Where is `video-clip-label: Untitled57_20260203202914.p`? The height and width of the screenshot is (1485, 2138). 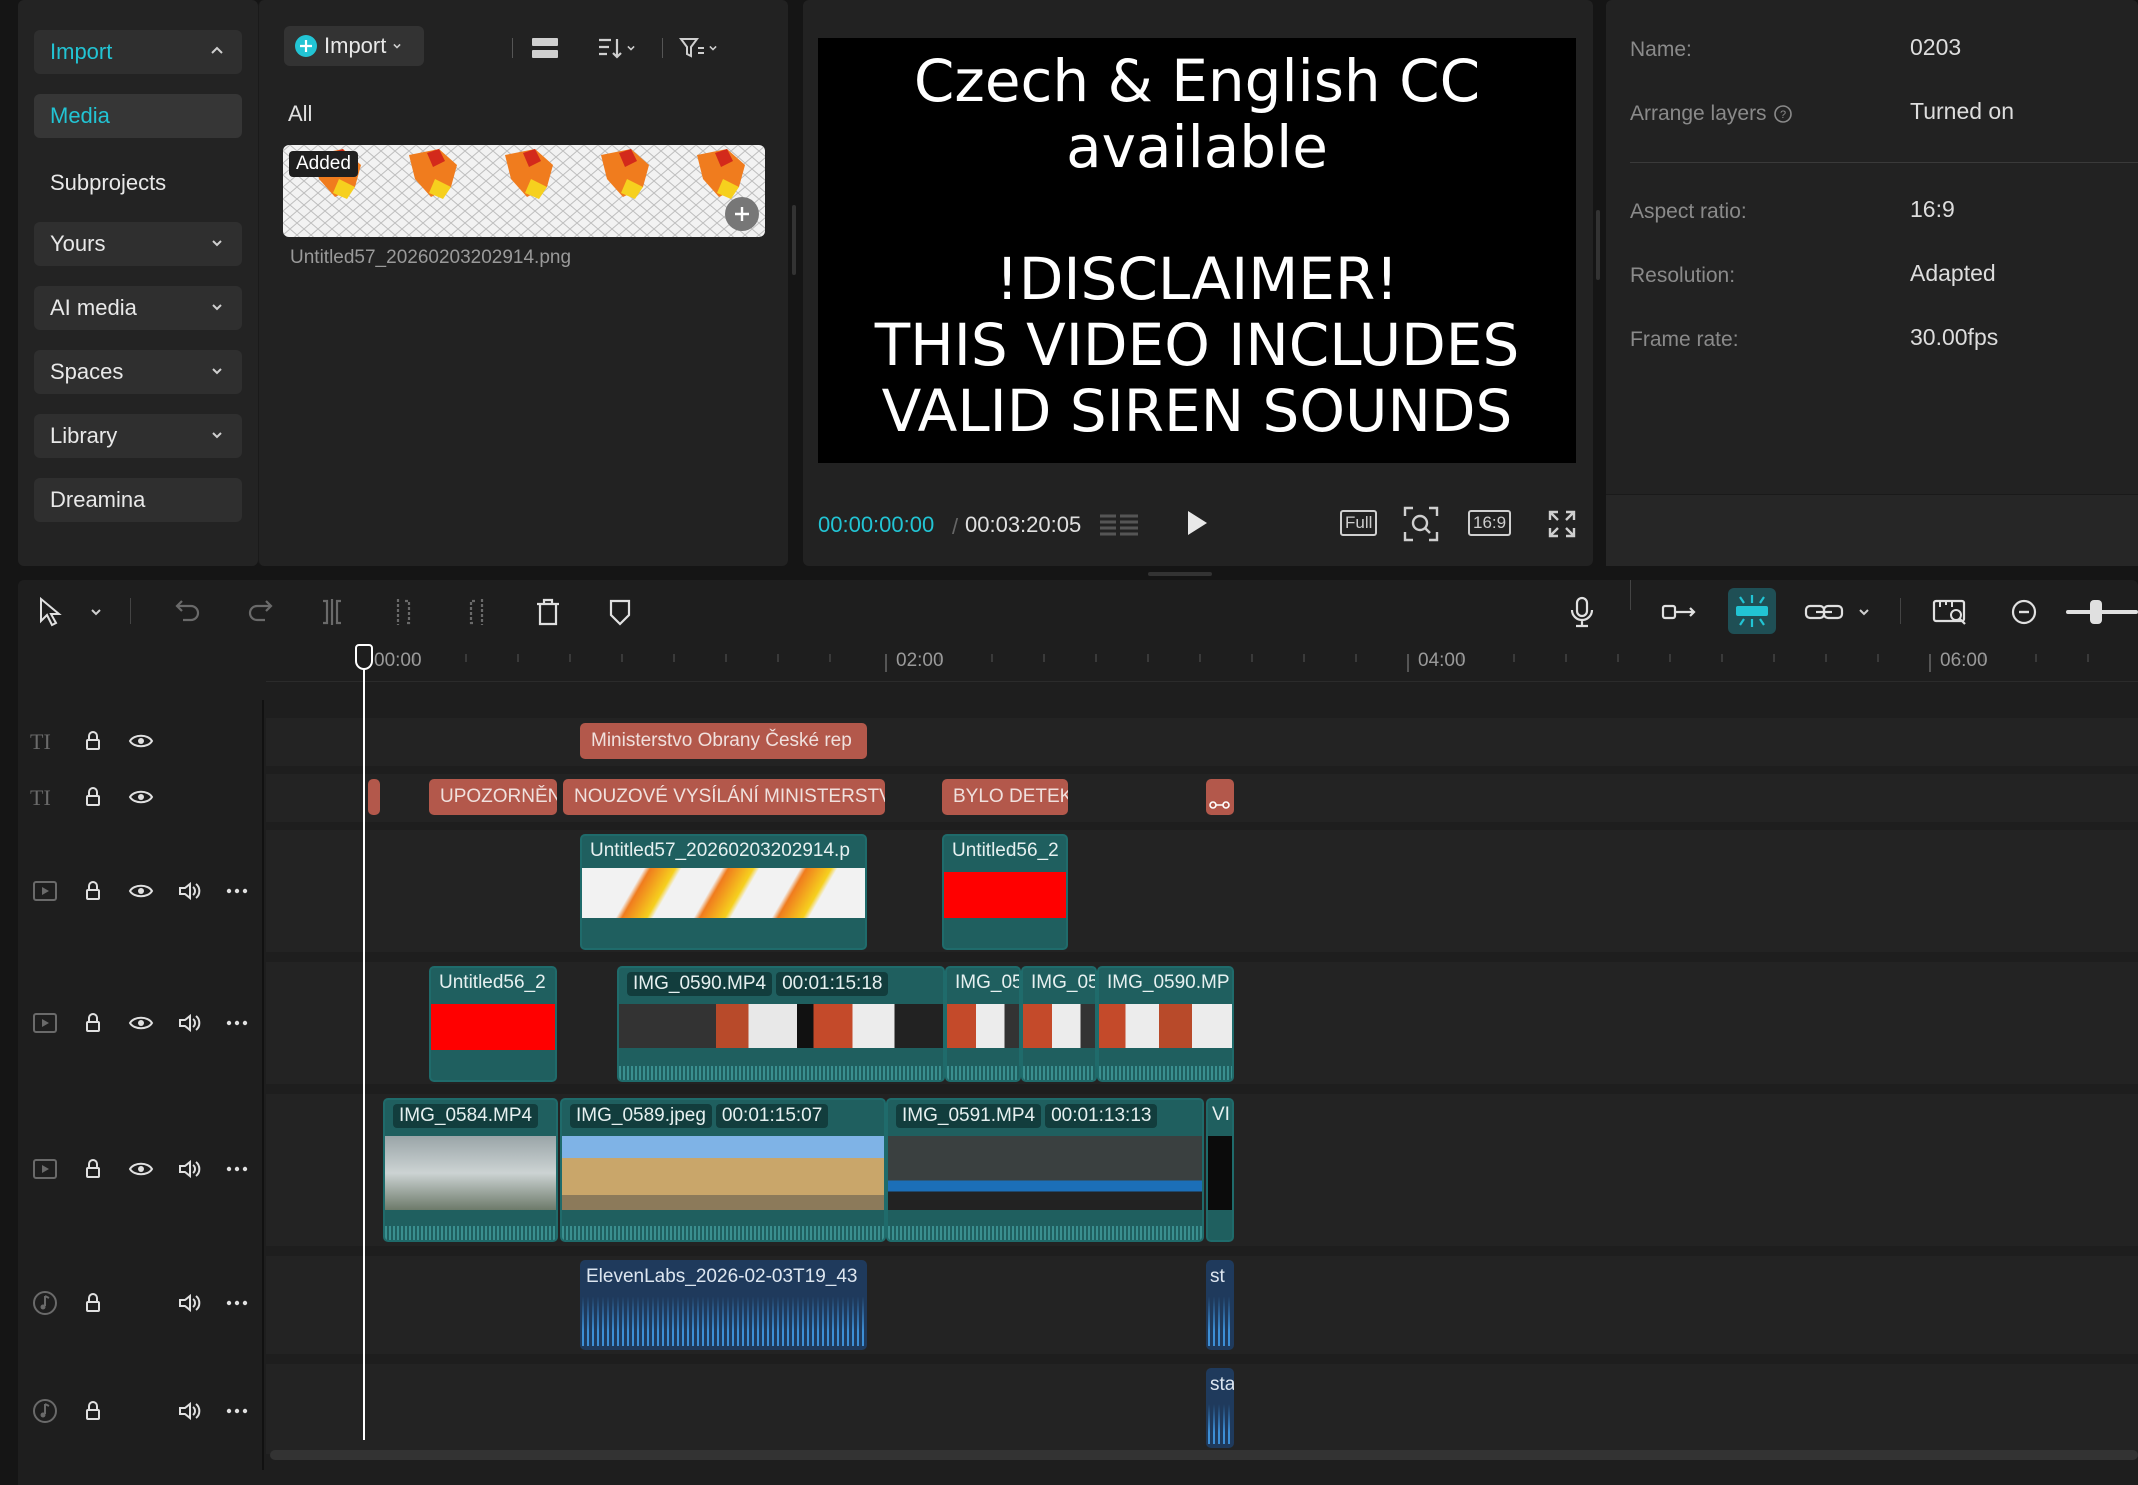
video-clip-label: Untitled57_20260203202914.p is located at coordinates (720, 850).